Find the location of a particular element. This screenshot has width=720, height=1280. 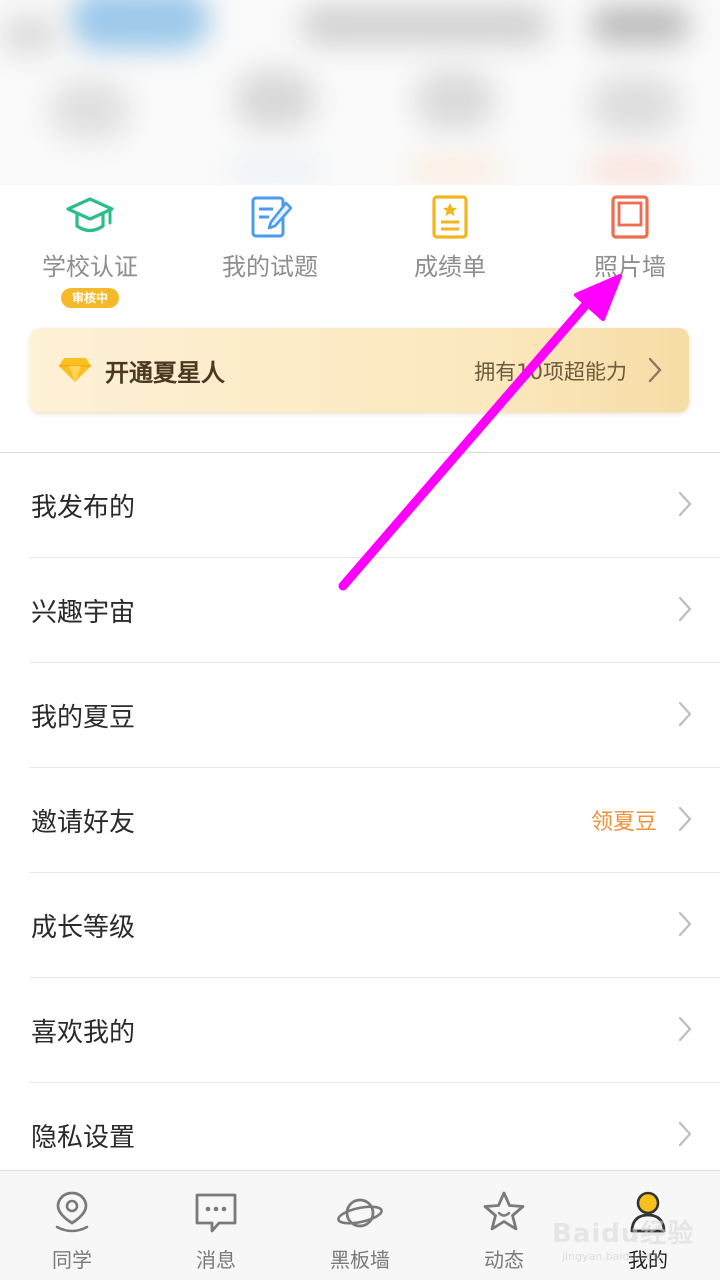

watermark-url: jingyan.baidu.com is located at coordinates (613, 1256).